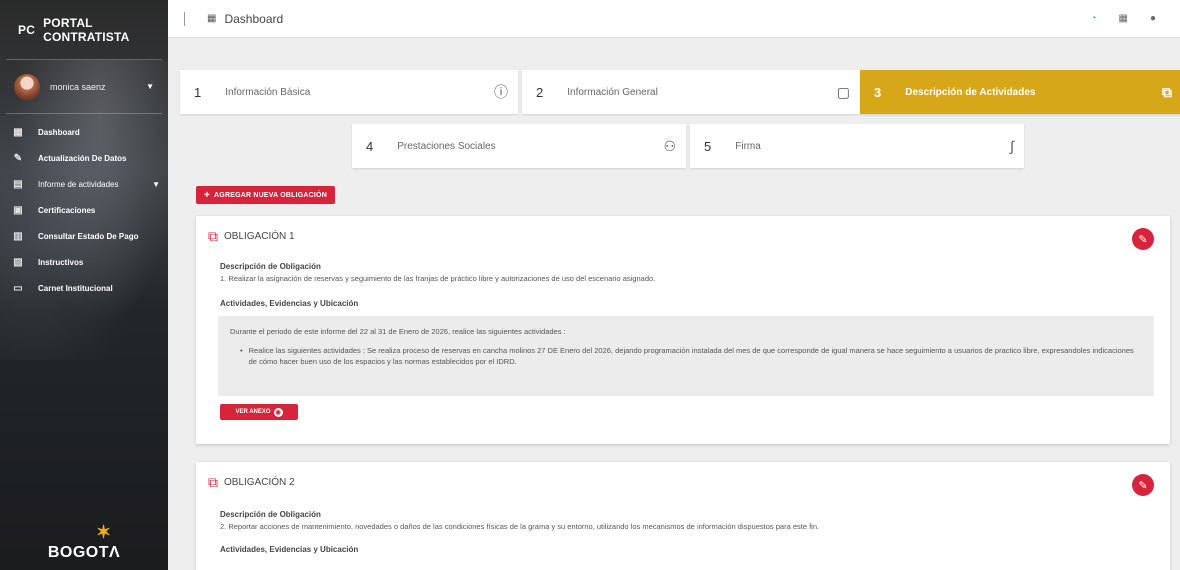  I want to click on logo-text: BOGOTΛ, so click(84, 552).